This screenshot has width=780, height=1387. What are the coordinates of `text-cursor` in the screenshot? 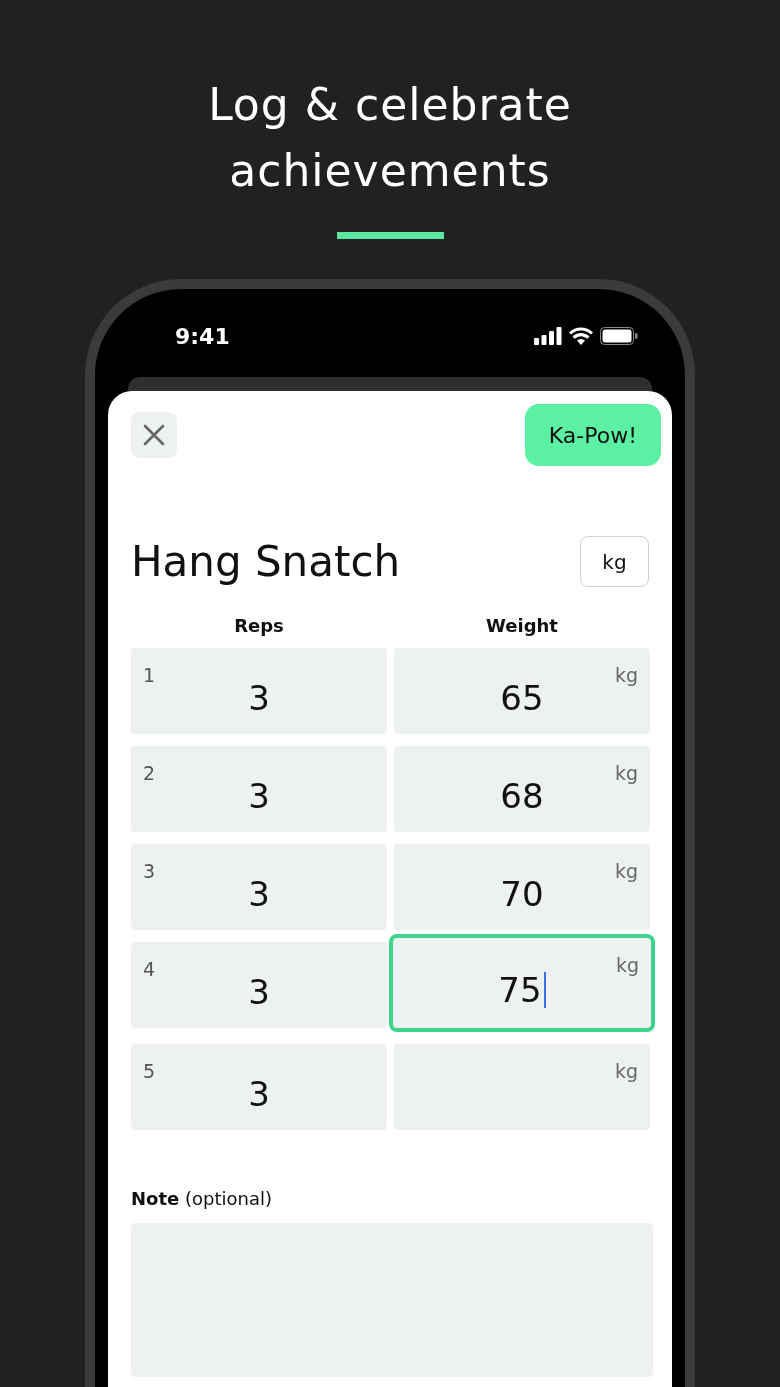 It's located at (544, 990).